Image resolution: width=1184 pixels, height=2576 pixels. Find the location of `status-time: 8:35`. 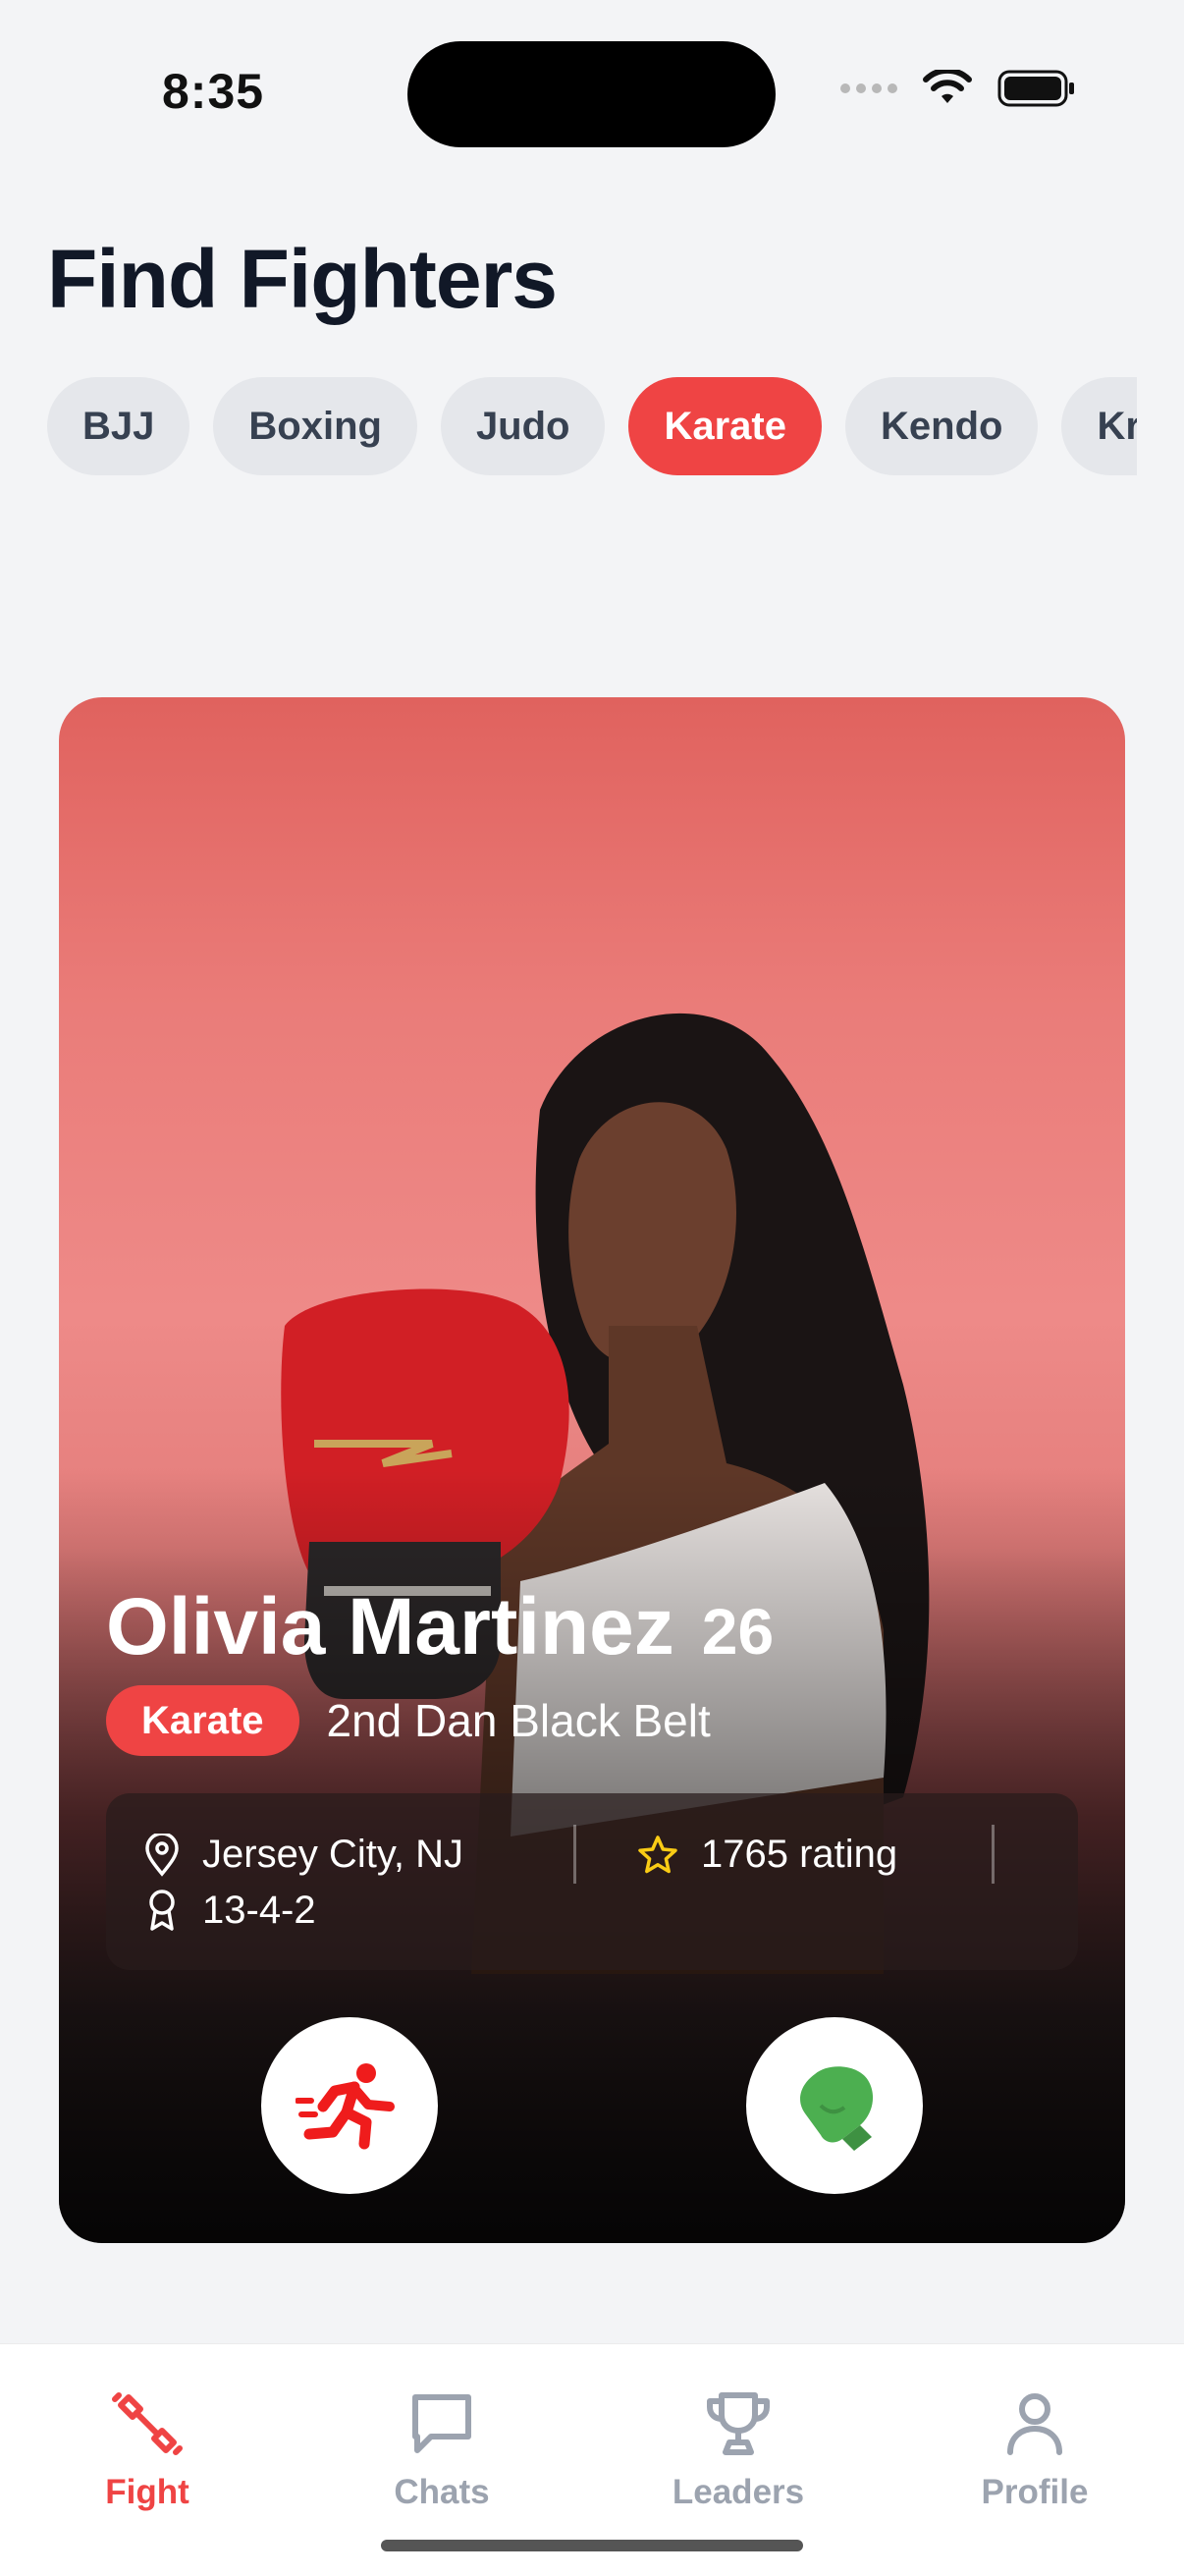

status-time: 8:35 is located at coordinates (214, 91).